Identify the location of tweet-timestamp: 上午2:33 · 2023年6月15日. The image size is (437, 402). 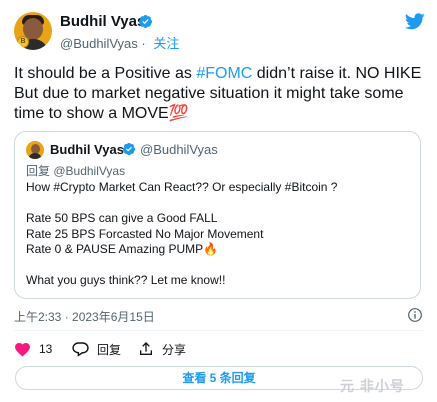
(84, 316).